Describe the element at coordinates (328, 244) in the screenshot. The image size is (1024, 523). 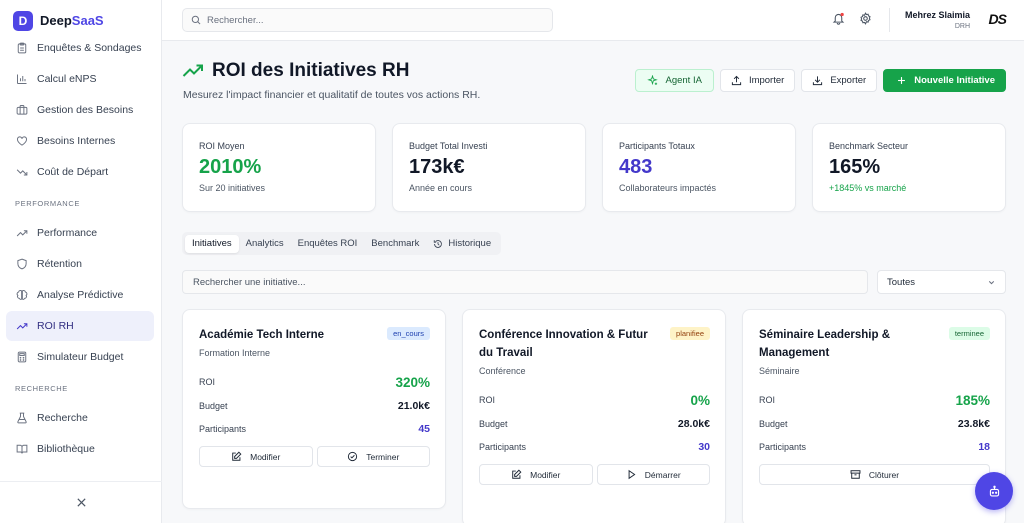
I see `tab-enquetes-roi: Enquêtes ROI` at that location.